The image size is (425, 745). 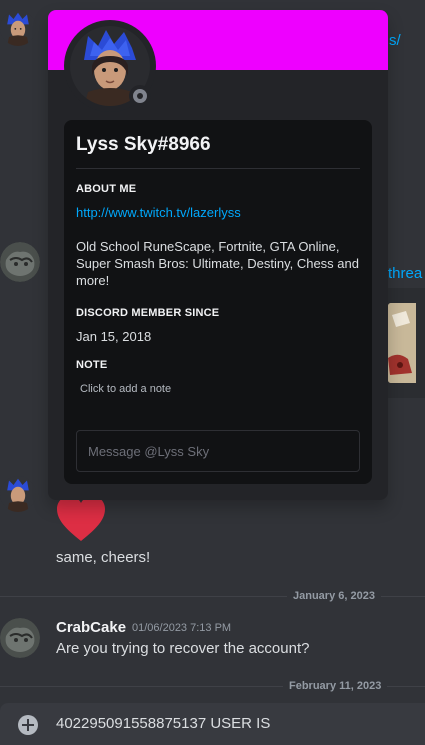 What do you see at coordinates (402, 343) in the screenshot?
I see `embed-image-thumbnail` at bounding box center [402, 343].